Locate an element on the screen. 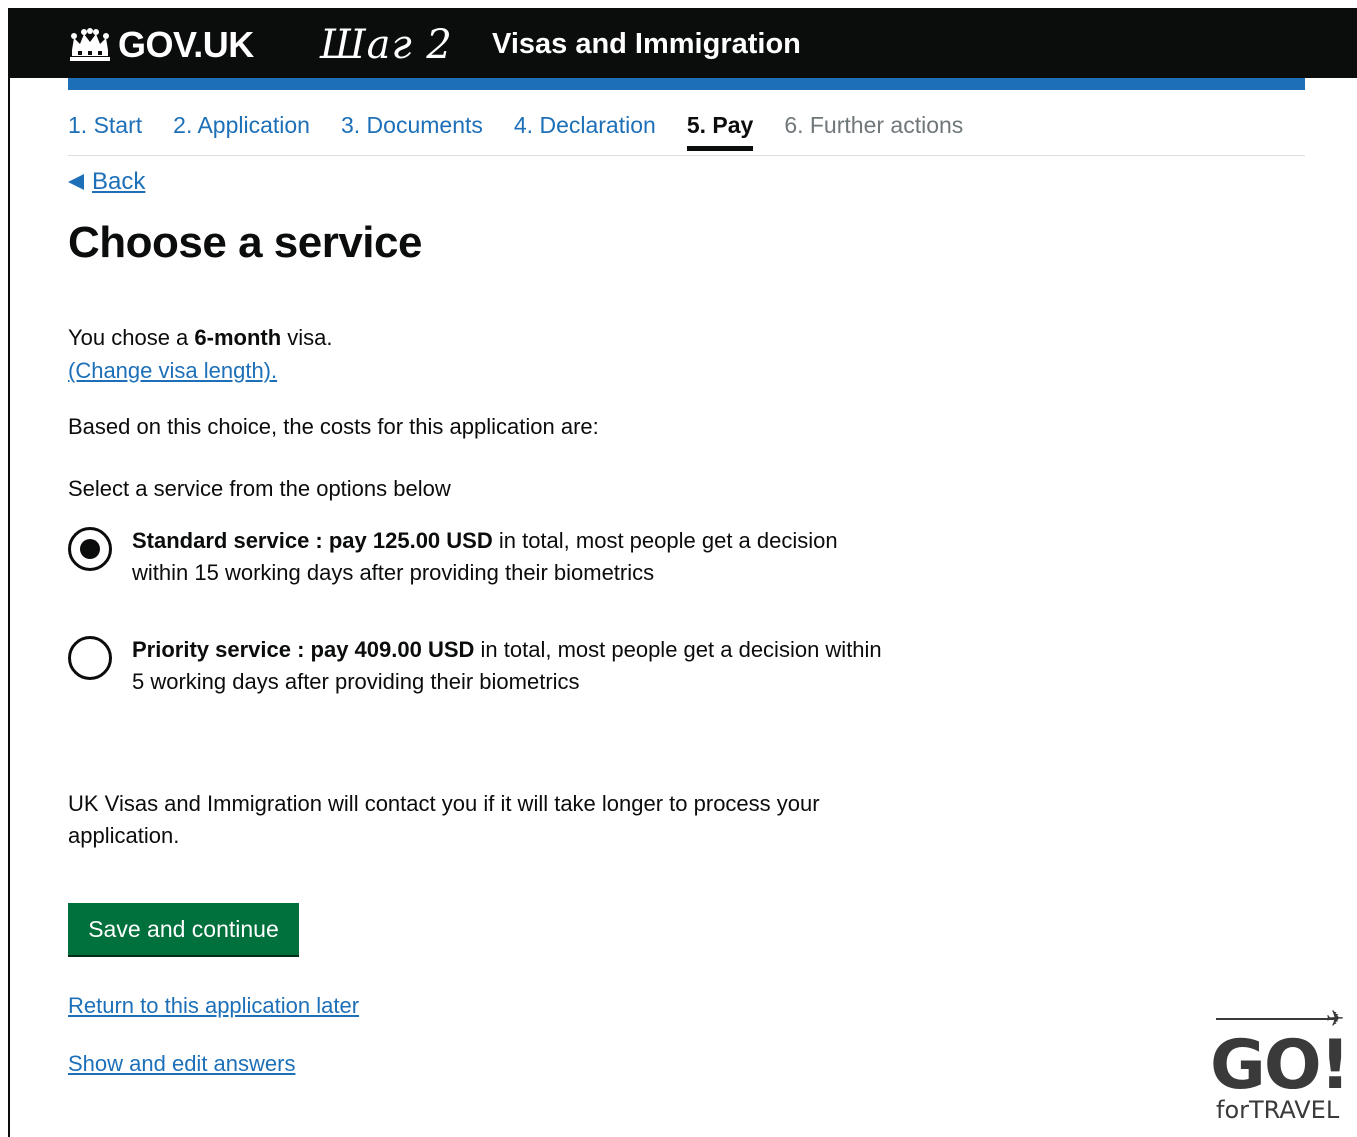 Image resolution: width=1357 pixels, height=1137 pixels. return-later-row: Return to this application later is located at coordinates (213, 1006).